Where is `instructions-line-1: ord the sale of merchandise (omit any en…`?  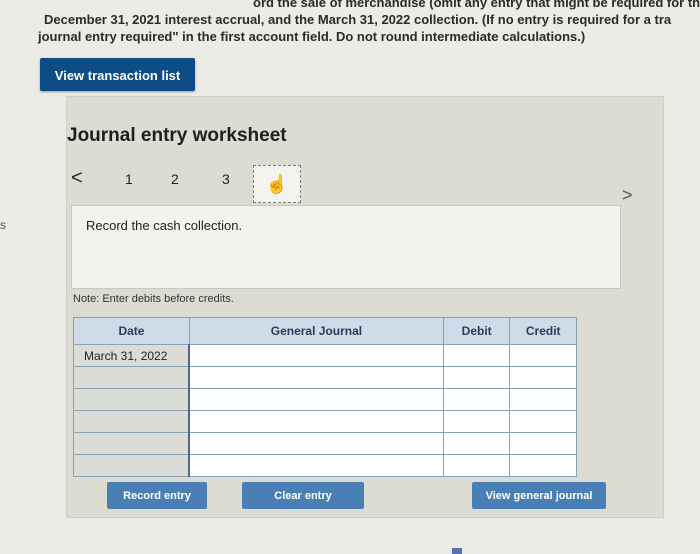
instructions-line-1: ord the sale of merchandise (omit any en… is located at coordinates (476, 5).